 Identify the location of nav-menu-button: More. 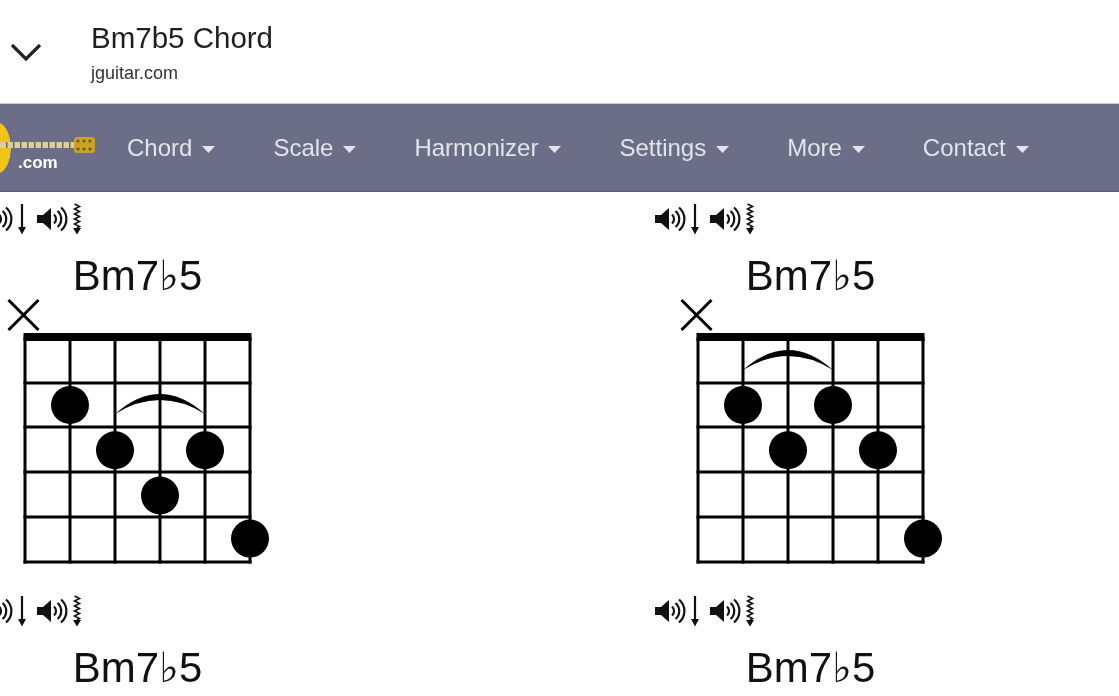
(826, 147).